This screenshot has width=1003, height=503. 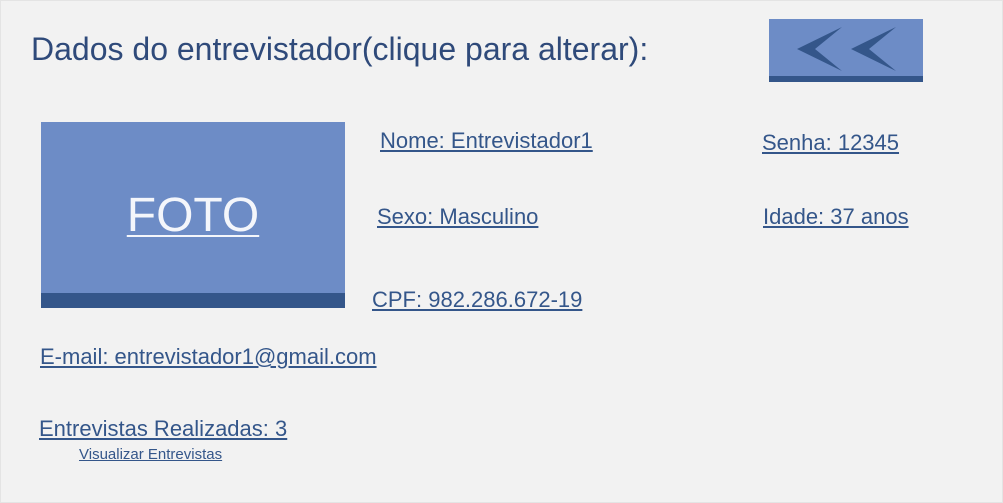 I want to click on sex-field: Sexo: Masculino, so click(x=457, y=217).